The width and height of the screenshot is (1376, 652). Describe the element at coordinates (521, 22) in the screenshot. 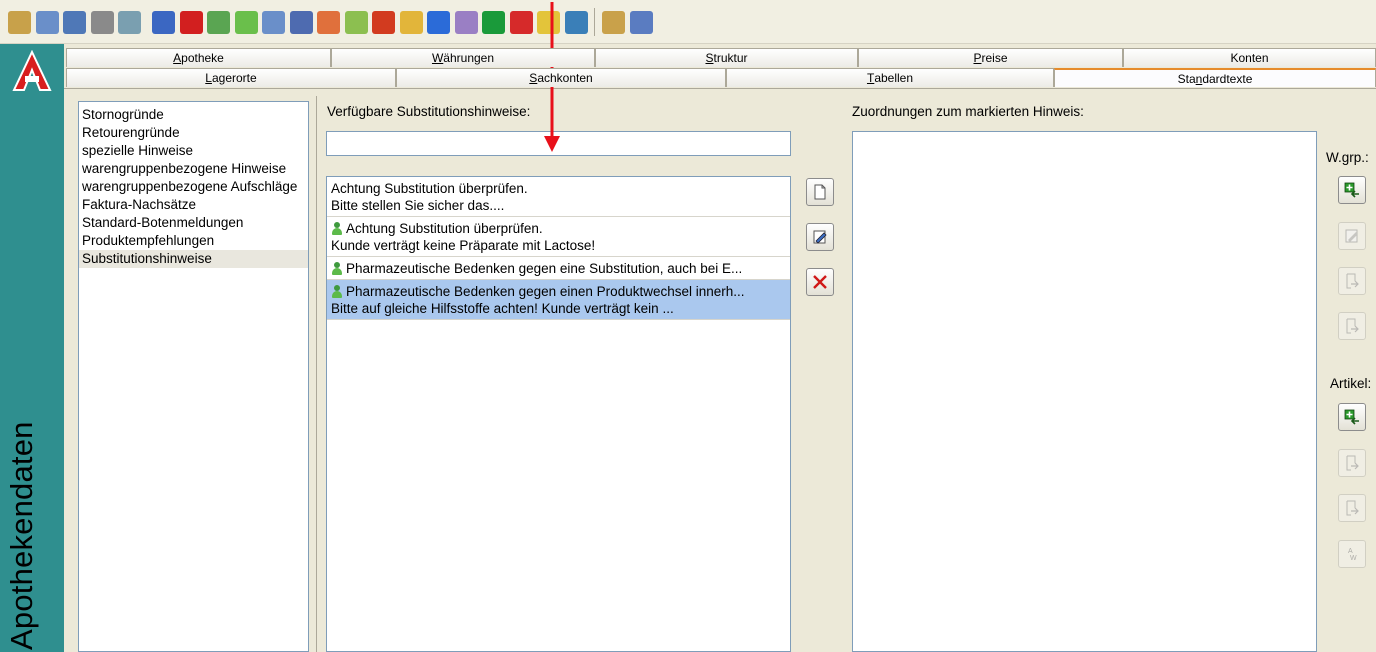

I see `cross-icon` at that location.